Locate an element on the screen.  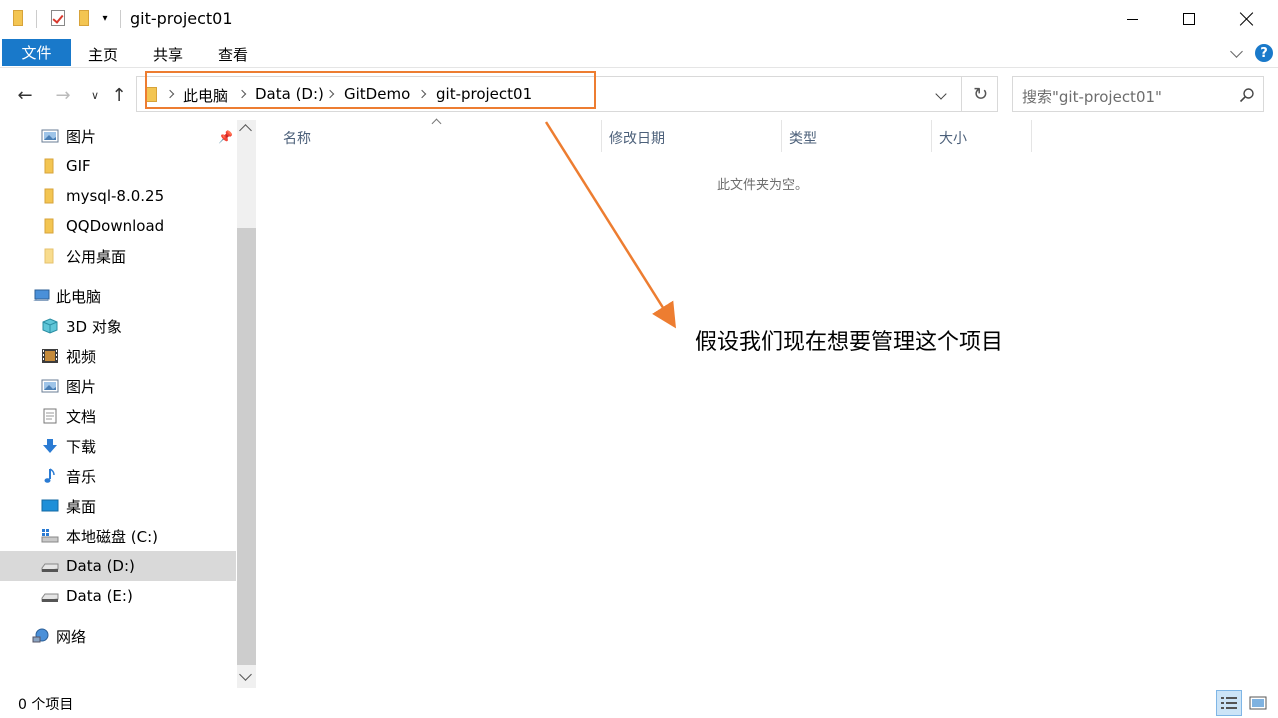
details-view-icon is located at coordinates (1229, 703).